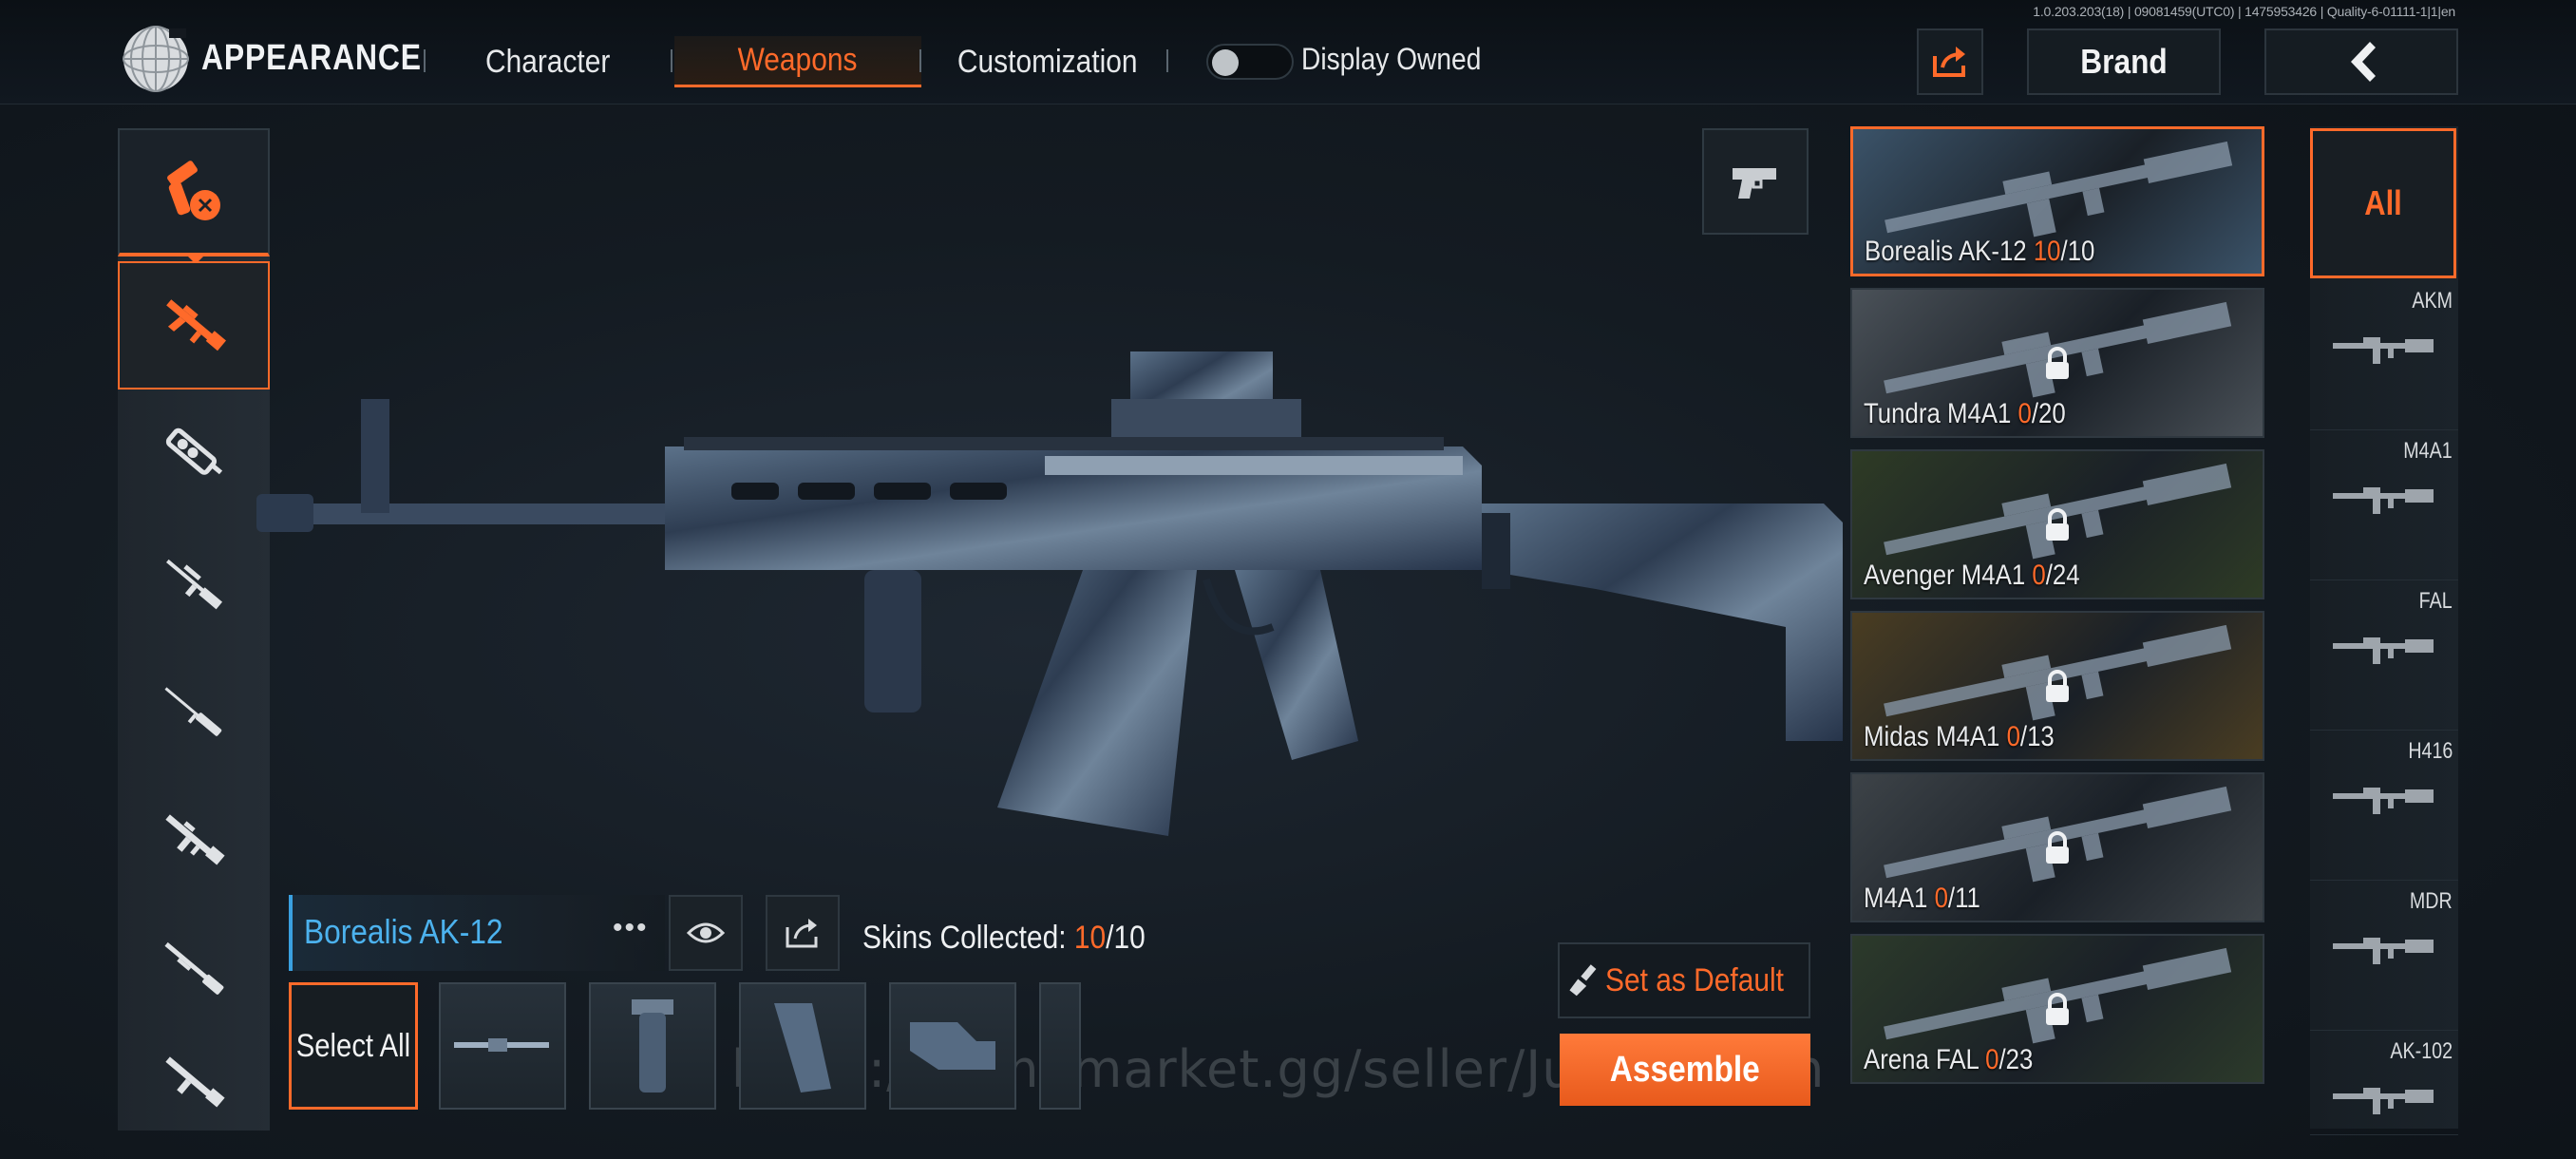  What do you see at coordinates (1391, 59) in the screenshot?
I see `display-owned-label: Display Owned` at bounding box center [1391, 59].